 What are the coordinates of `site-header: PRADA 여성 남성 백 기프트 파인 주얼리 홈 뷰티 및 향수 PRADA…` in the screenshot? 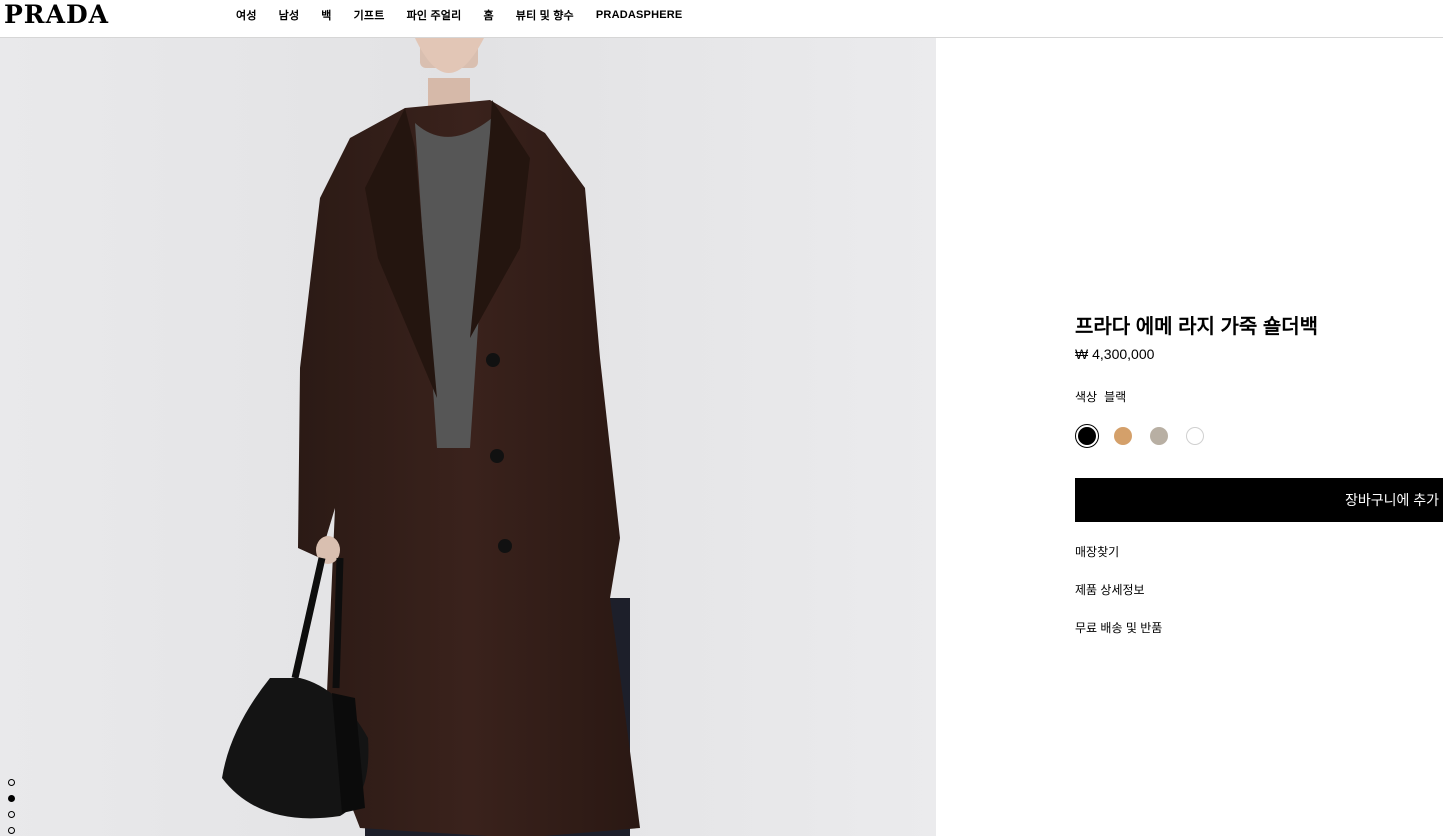 It's located at (721, 19).